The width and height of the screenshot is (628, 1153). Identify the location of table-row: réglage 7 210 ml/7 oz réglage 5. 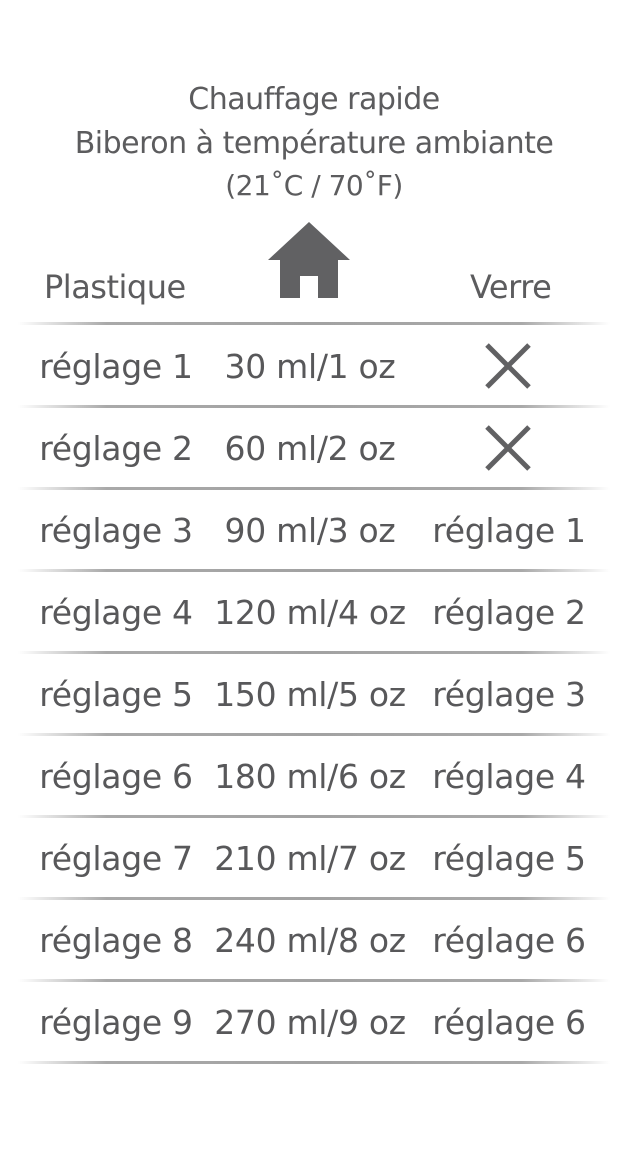
(314, 858).